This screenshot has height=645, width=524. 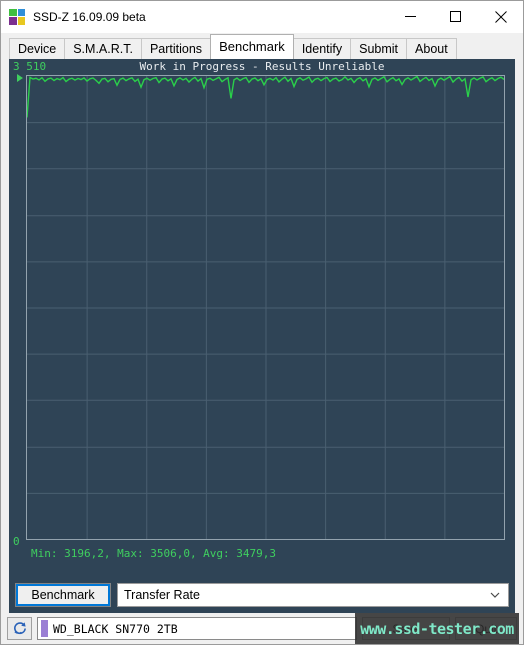 I want to click on maximize-button, so click(x=455, y=16).